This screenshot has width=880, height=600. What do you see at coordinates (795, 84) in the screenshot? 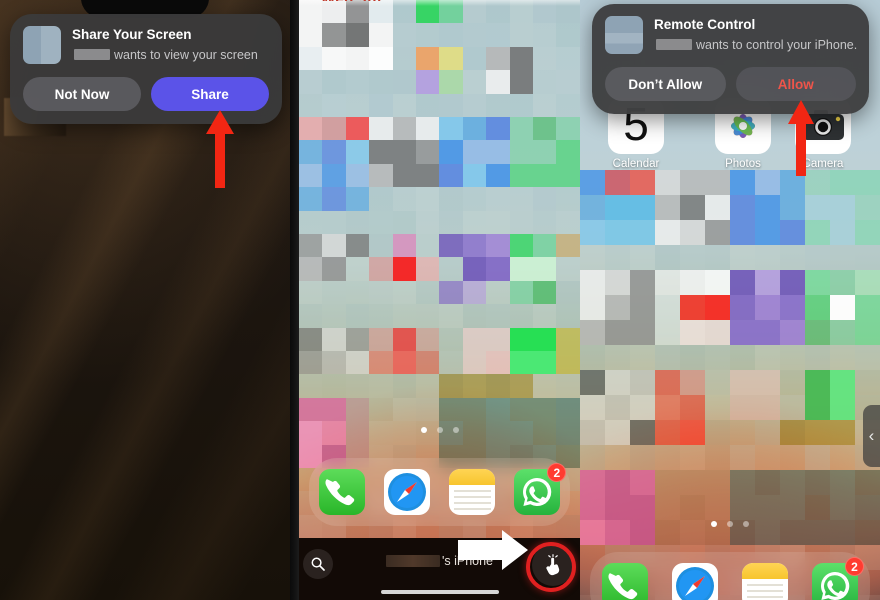
I see `allow-button: Allow` at bounding box center [795, 84].